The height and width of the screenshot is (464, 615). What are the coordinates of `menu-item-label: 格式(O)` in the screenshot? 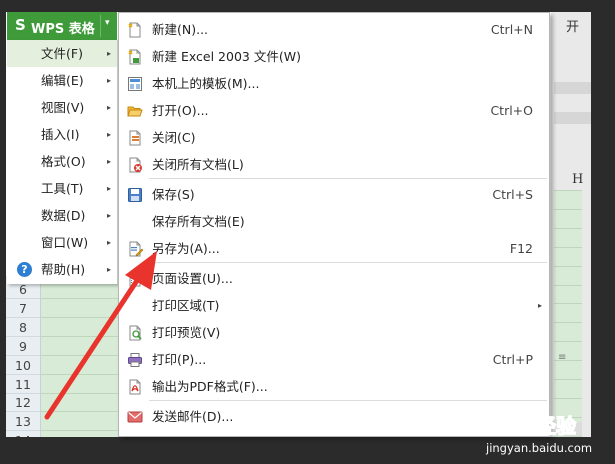 It's located at (63, 161).